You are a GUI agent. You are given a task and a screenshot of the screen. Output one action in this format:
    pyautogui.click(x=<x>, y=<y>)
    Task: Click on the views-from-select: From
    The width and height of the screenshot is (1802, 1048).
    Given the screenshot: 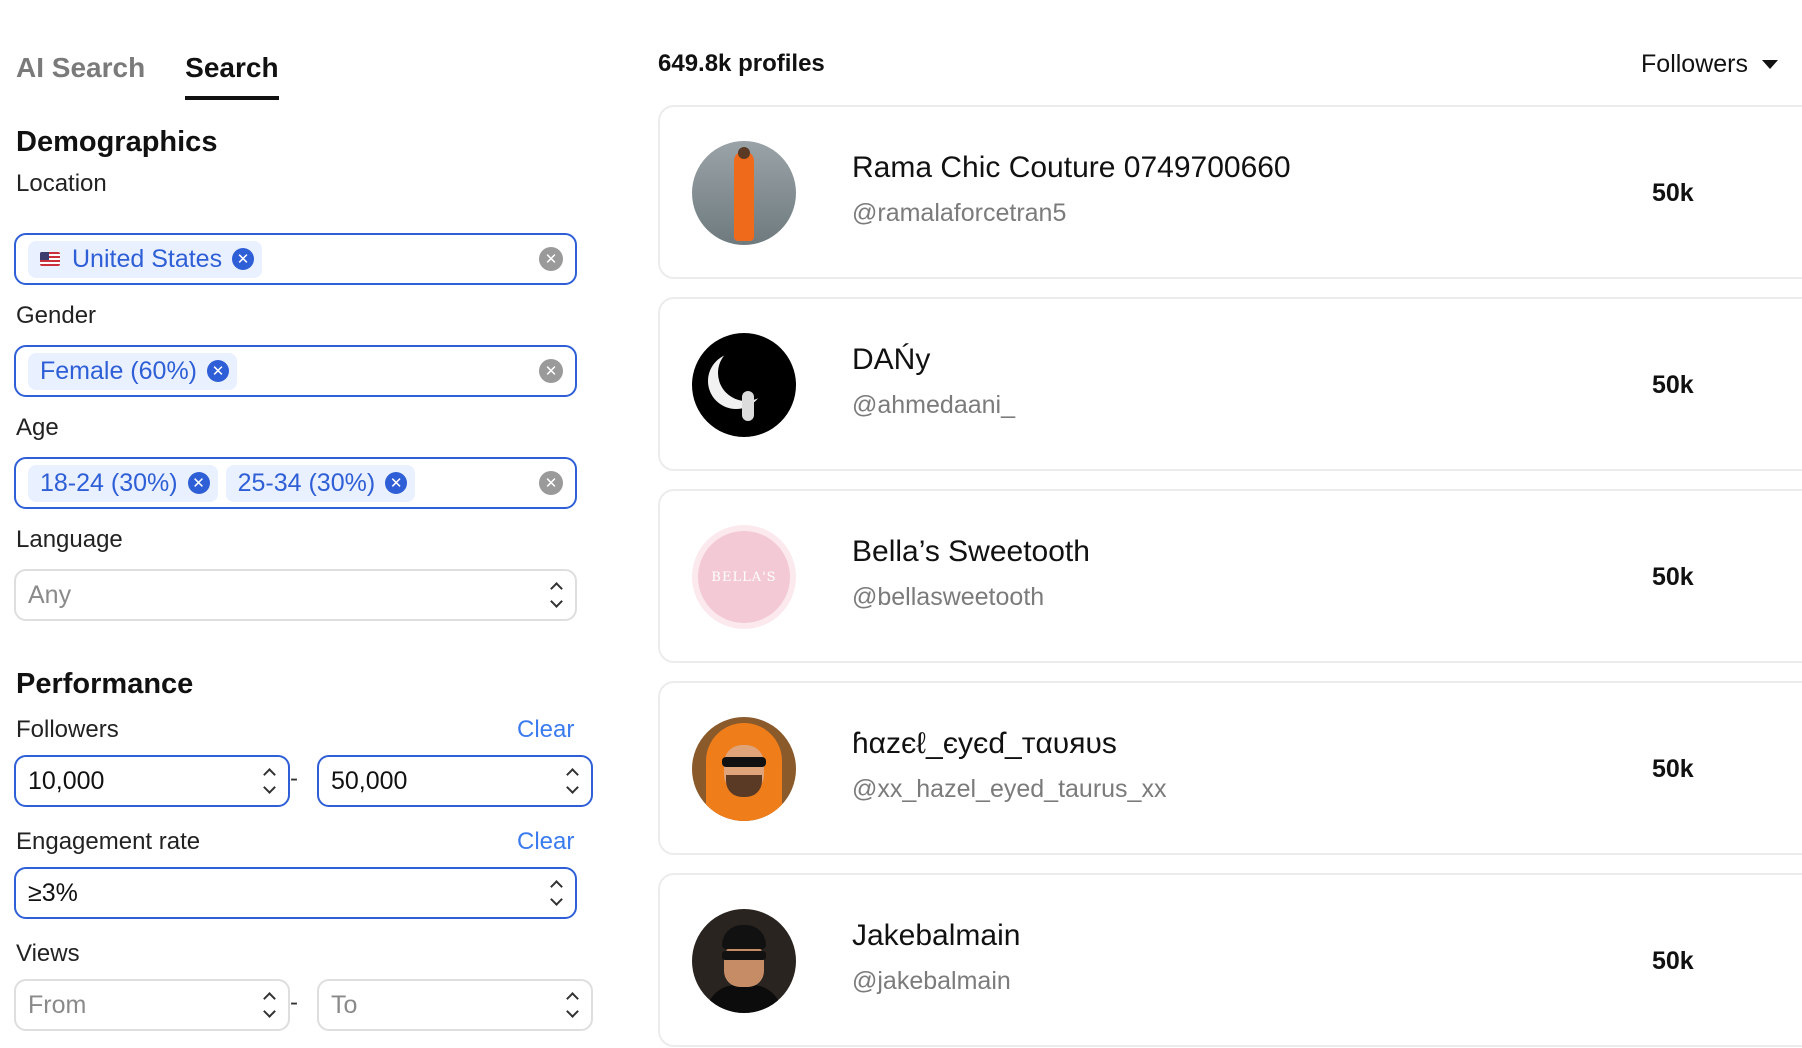 What is the action you would take?
    pyautogui.click(x=152, y=1005)
    